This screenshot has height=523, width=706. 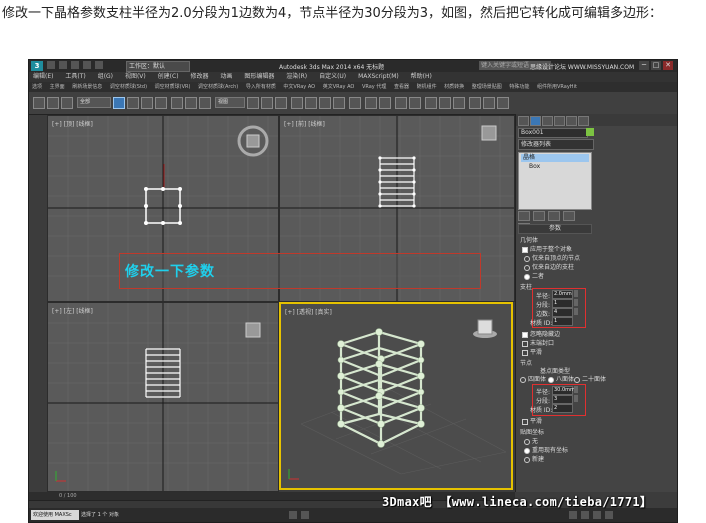 What do you see at coordinates (421, 76) in the screenshot?
I see `menu-help: 帮助(H)` at bounding box center [421, 76].